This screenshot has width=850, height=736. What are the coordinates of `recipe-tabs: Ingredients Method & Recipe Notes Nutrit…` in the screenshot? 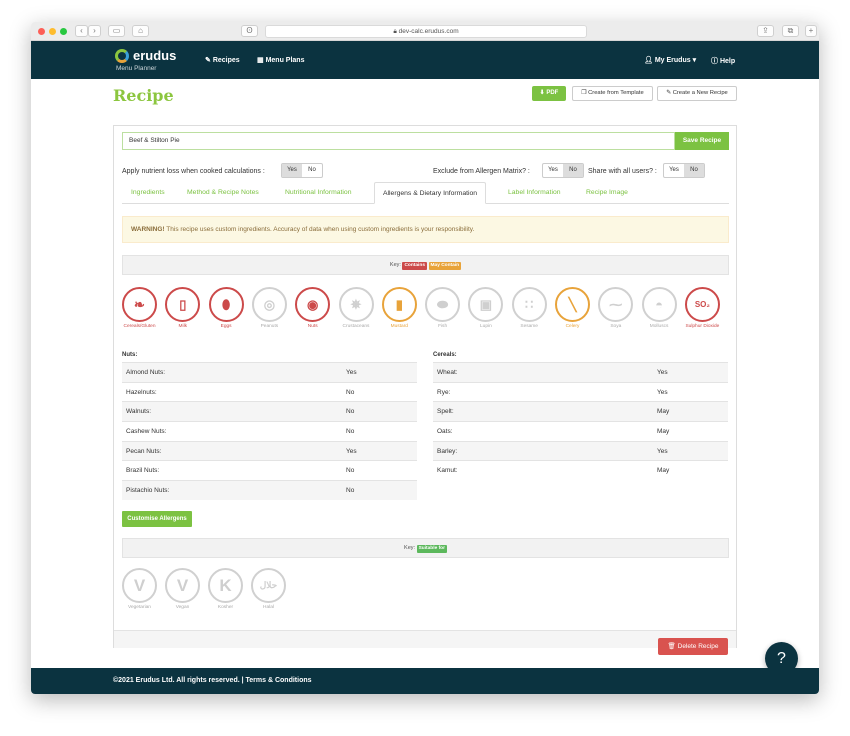 It's located at (425, 193).